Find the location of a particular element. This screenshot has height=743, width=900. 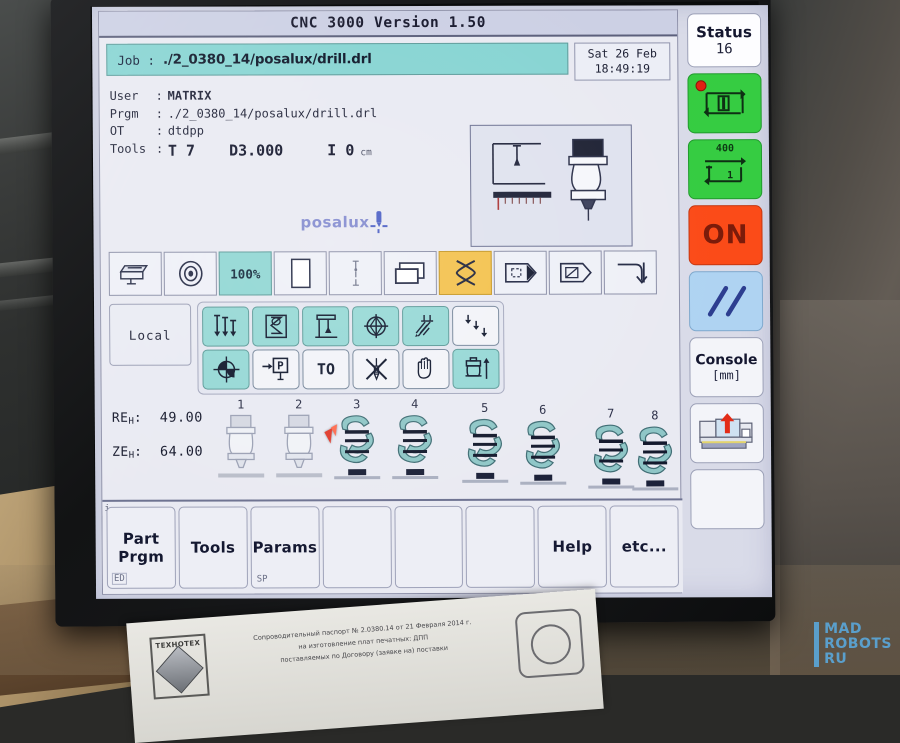

title-bar: CNC 3000 Version 1.50 is located at coordinates (388, 24).